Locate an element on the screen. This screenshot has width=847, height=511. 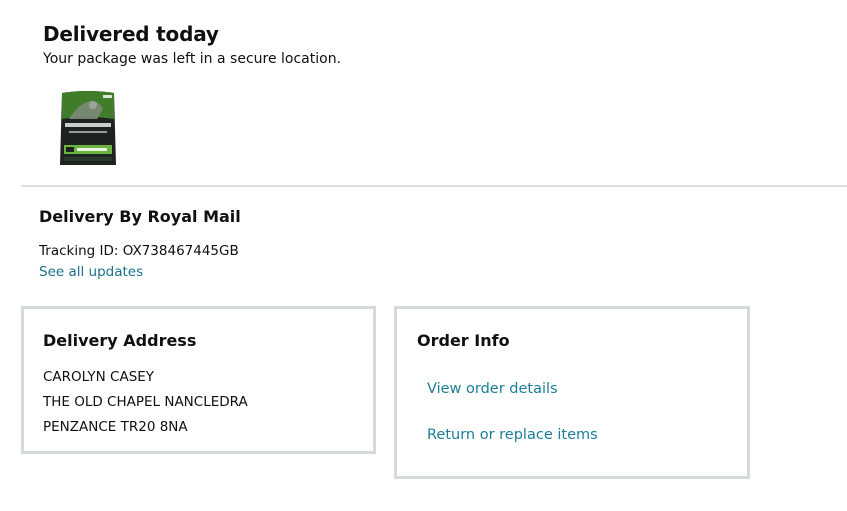
delivery-address-title: Delivery Address is located at coordinates (120, 340).